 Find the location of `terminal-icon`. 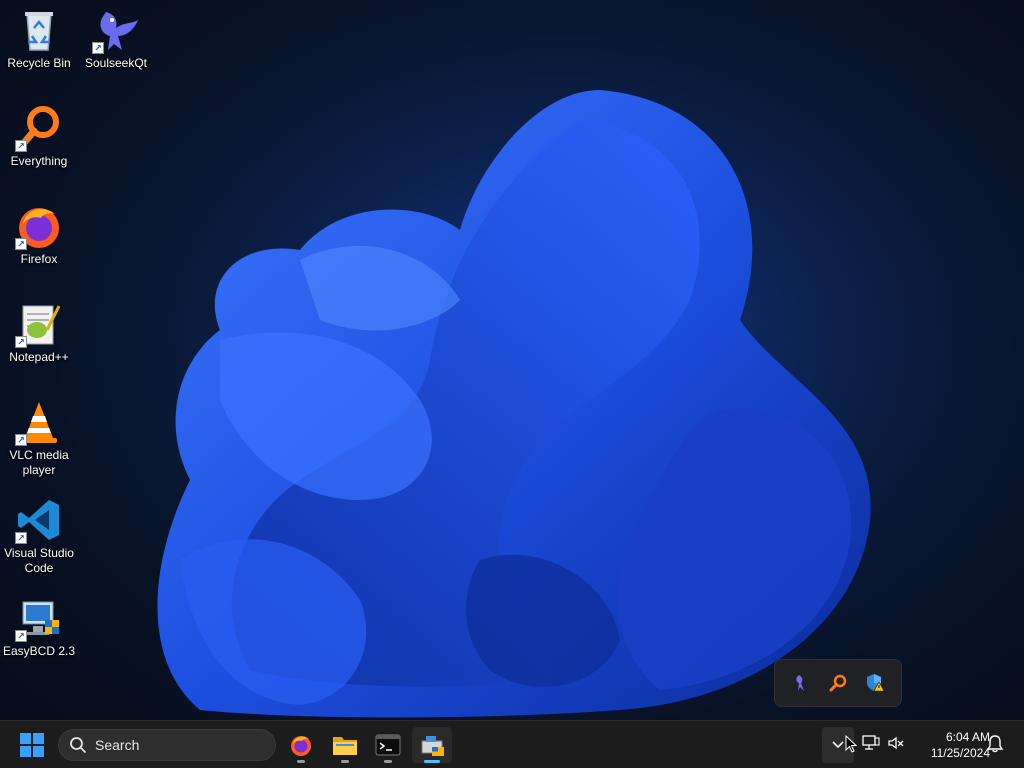

terminal-icon is located at coordinates (388, 745).